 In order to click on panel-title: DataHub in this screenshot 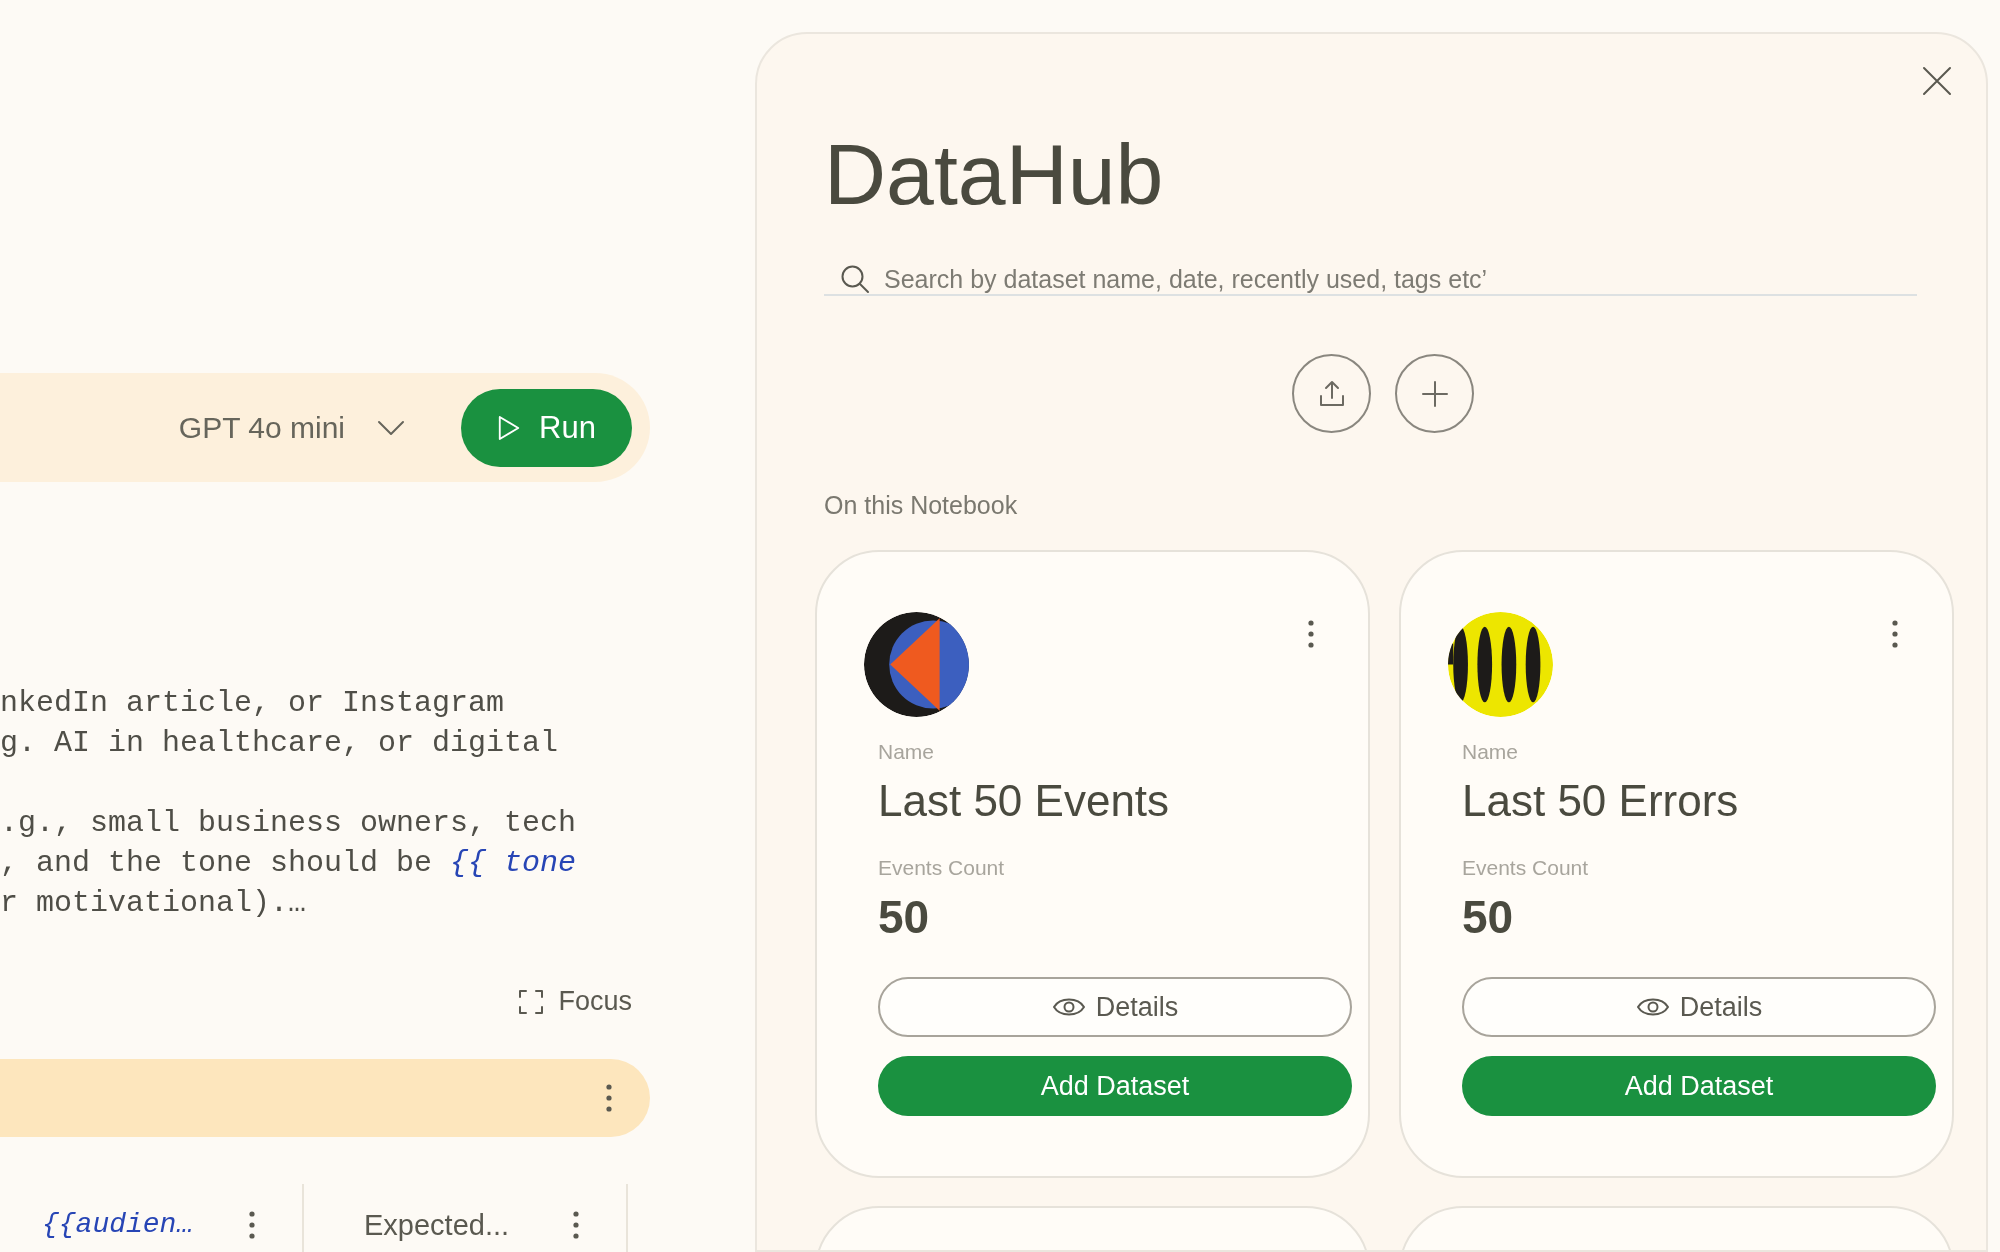, I will do `click(994, 174)`.